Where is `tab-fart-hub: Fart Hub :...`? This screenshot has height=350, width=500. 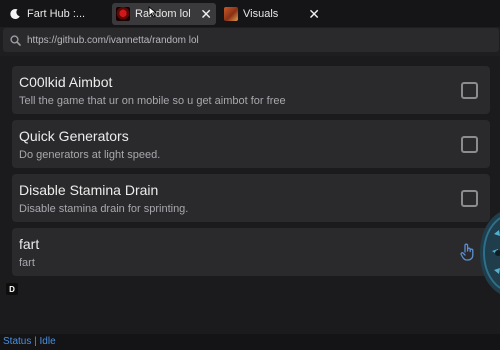 tab-fart-hub: Fart Hub :... is located at coordinates (56, 14).